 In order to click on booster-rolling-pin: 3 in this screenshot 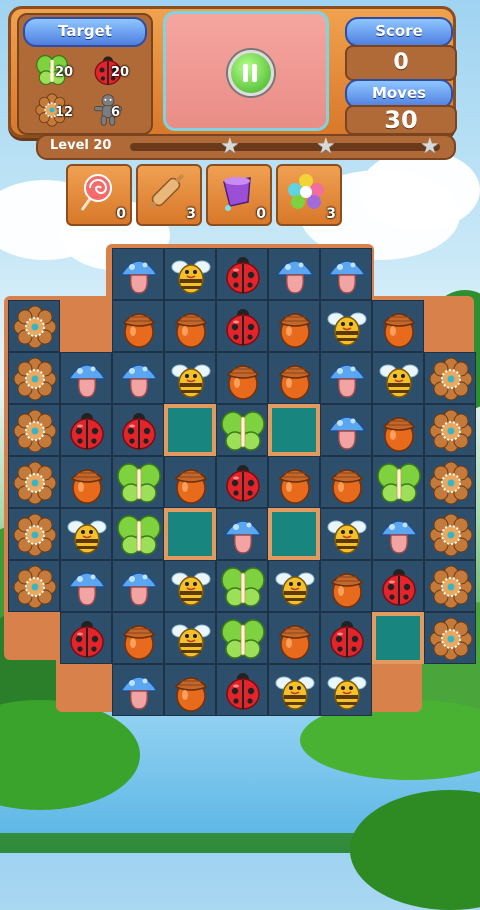, I will do `click(169, 195)`.